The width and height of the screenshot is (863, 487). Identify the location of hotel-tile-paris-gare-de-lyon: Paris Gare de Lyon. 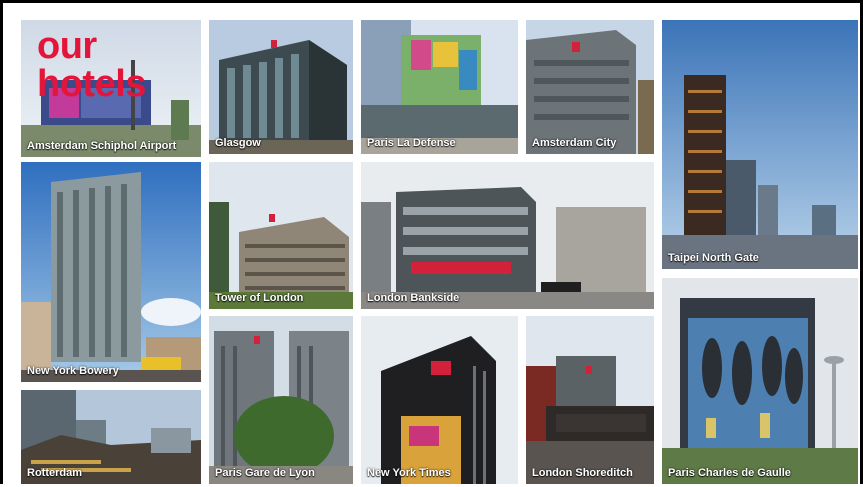
(281, 400).